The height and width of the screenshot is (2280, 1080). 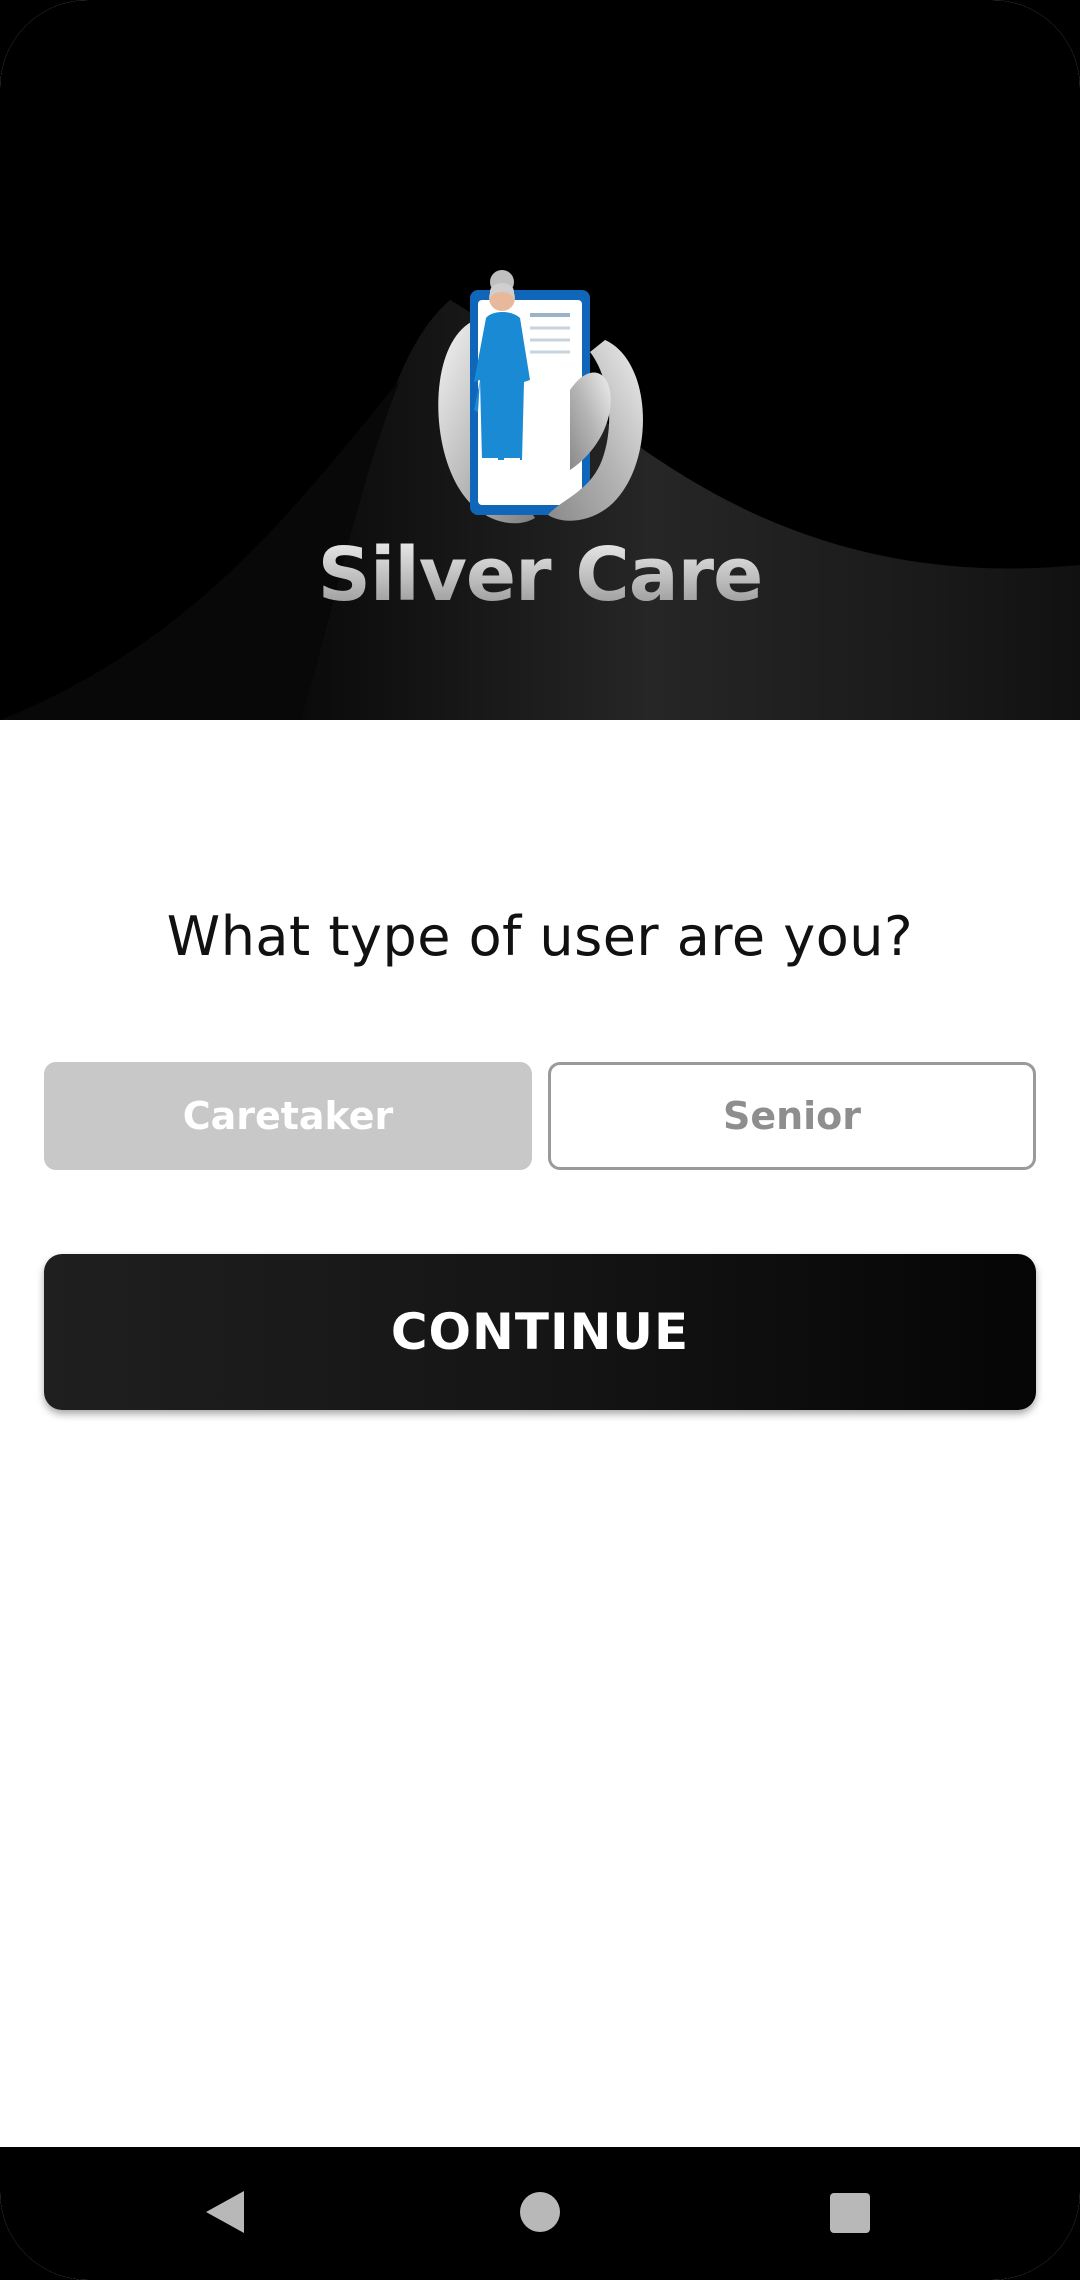 I want to click on silver-care-logo, so click(x=540, y=397).